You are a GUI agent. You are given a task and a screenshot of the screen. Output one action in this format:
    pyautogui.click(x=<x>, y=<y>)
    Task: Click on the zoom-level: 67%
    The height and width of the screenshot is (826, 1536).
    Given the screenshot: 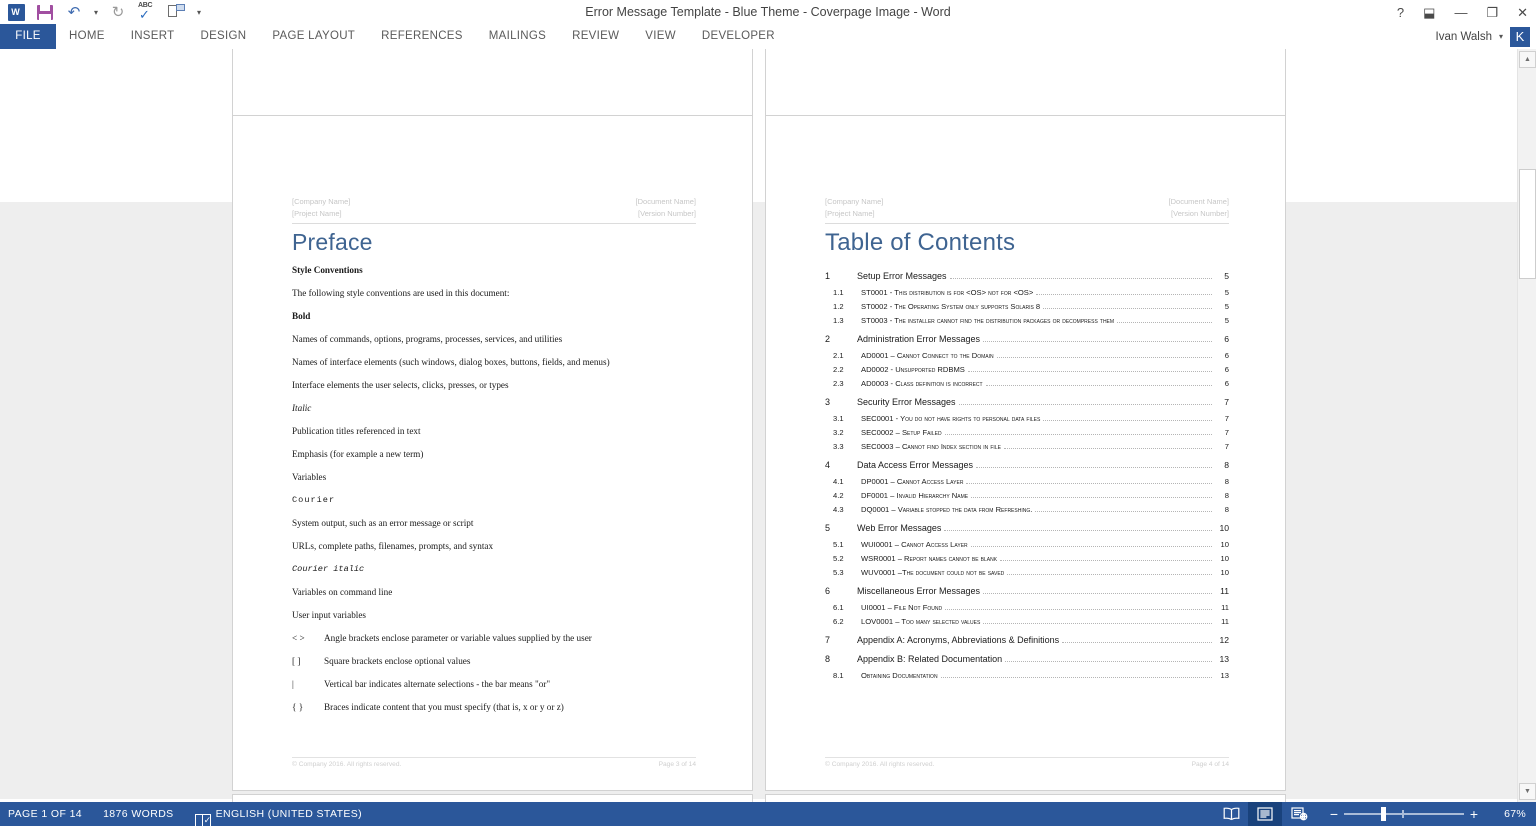 What is the action you would take?
    pyautogui.click(x=1510, y=814)
    